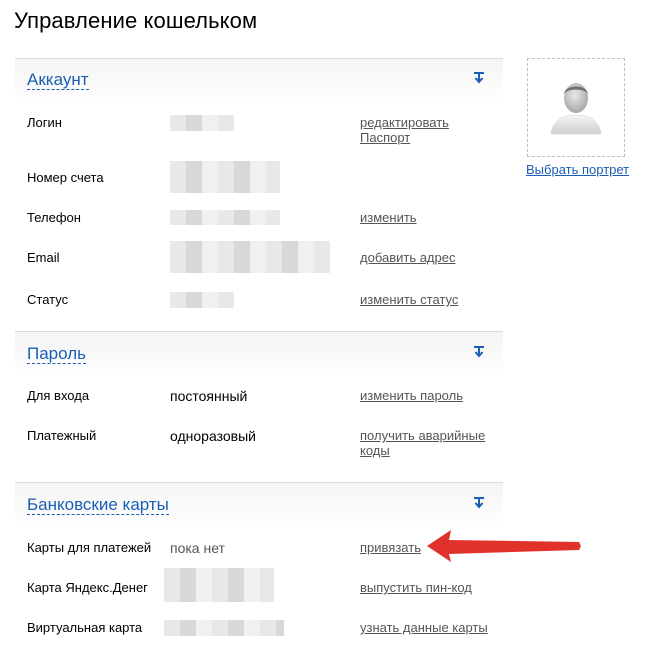 The height and width of the screenshot is (646, 650). Describe the element at coordinates (404, 122) in the screenshot. I see `edit-link: редактировать` at that location.